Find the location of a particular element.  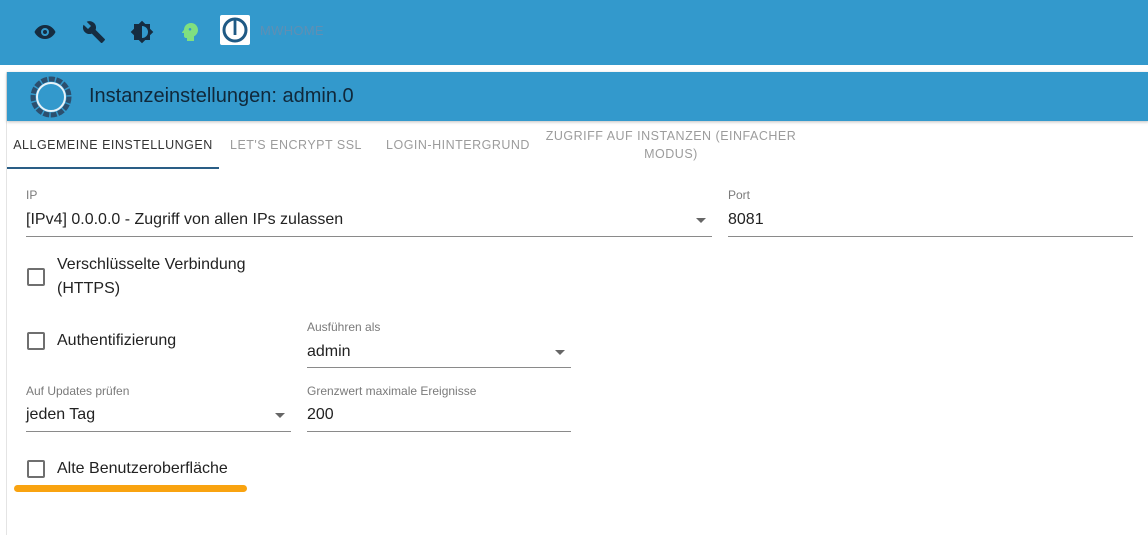

tab-login-background: LOGIN-HINTERGRUND is located at coordinates (458, 145).